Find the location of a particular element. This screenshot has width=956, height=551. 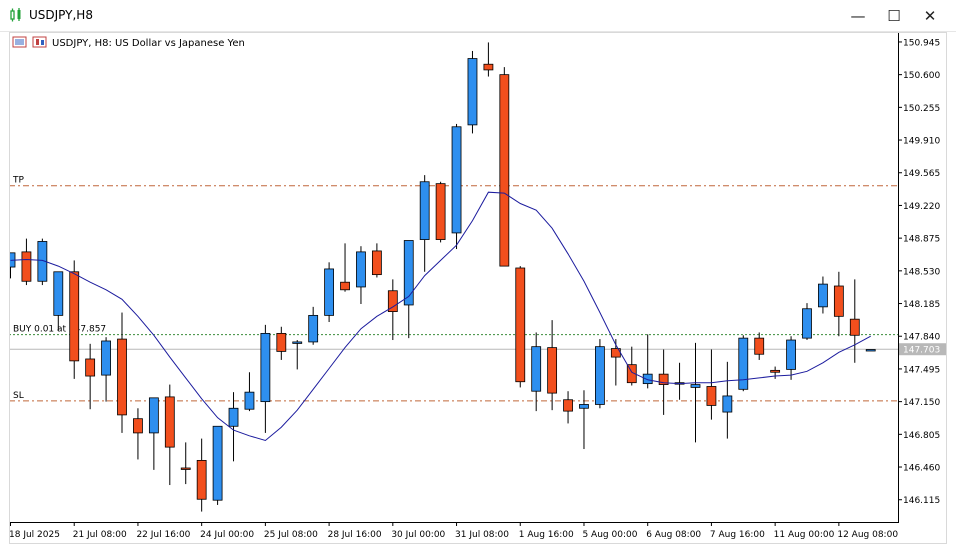

close-button: ✕ is located at coordinates (930, 16).